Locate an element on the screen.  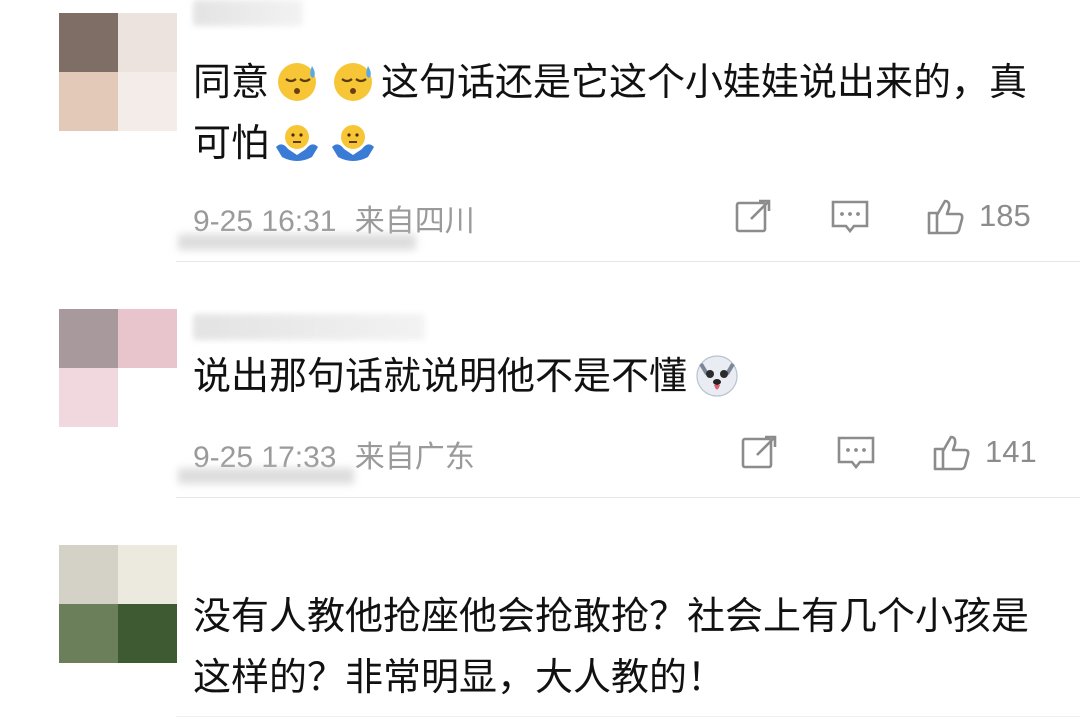
like-button: 185 is located at coordinates (978, 216).